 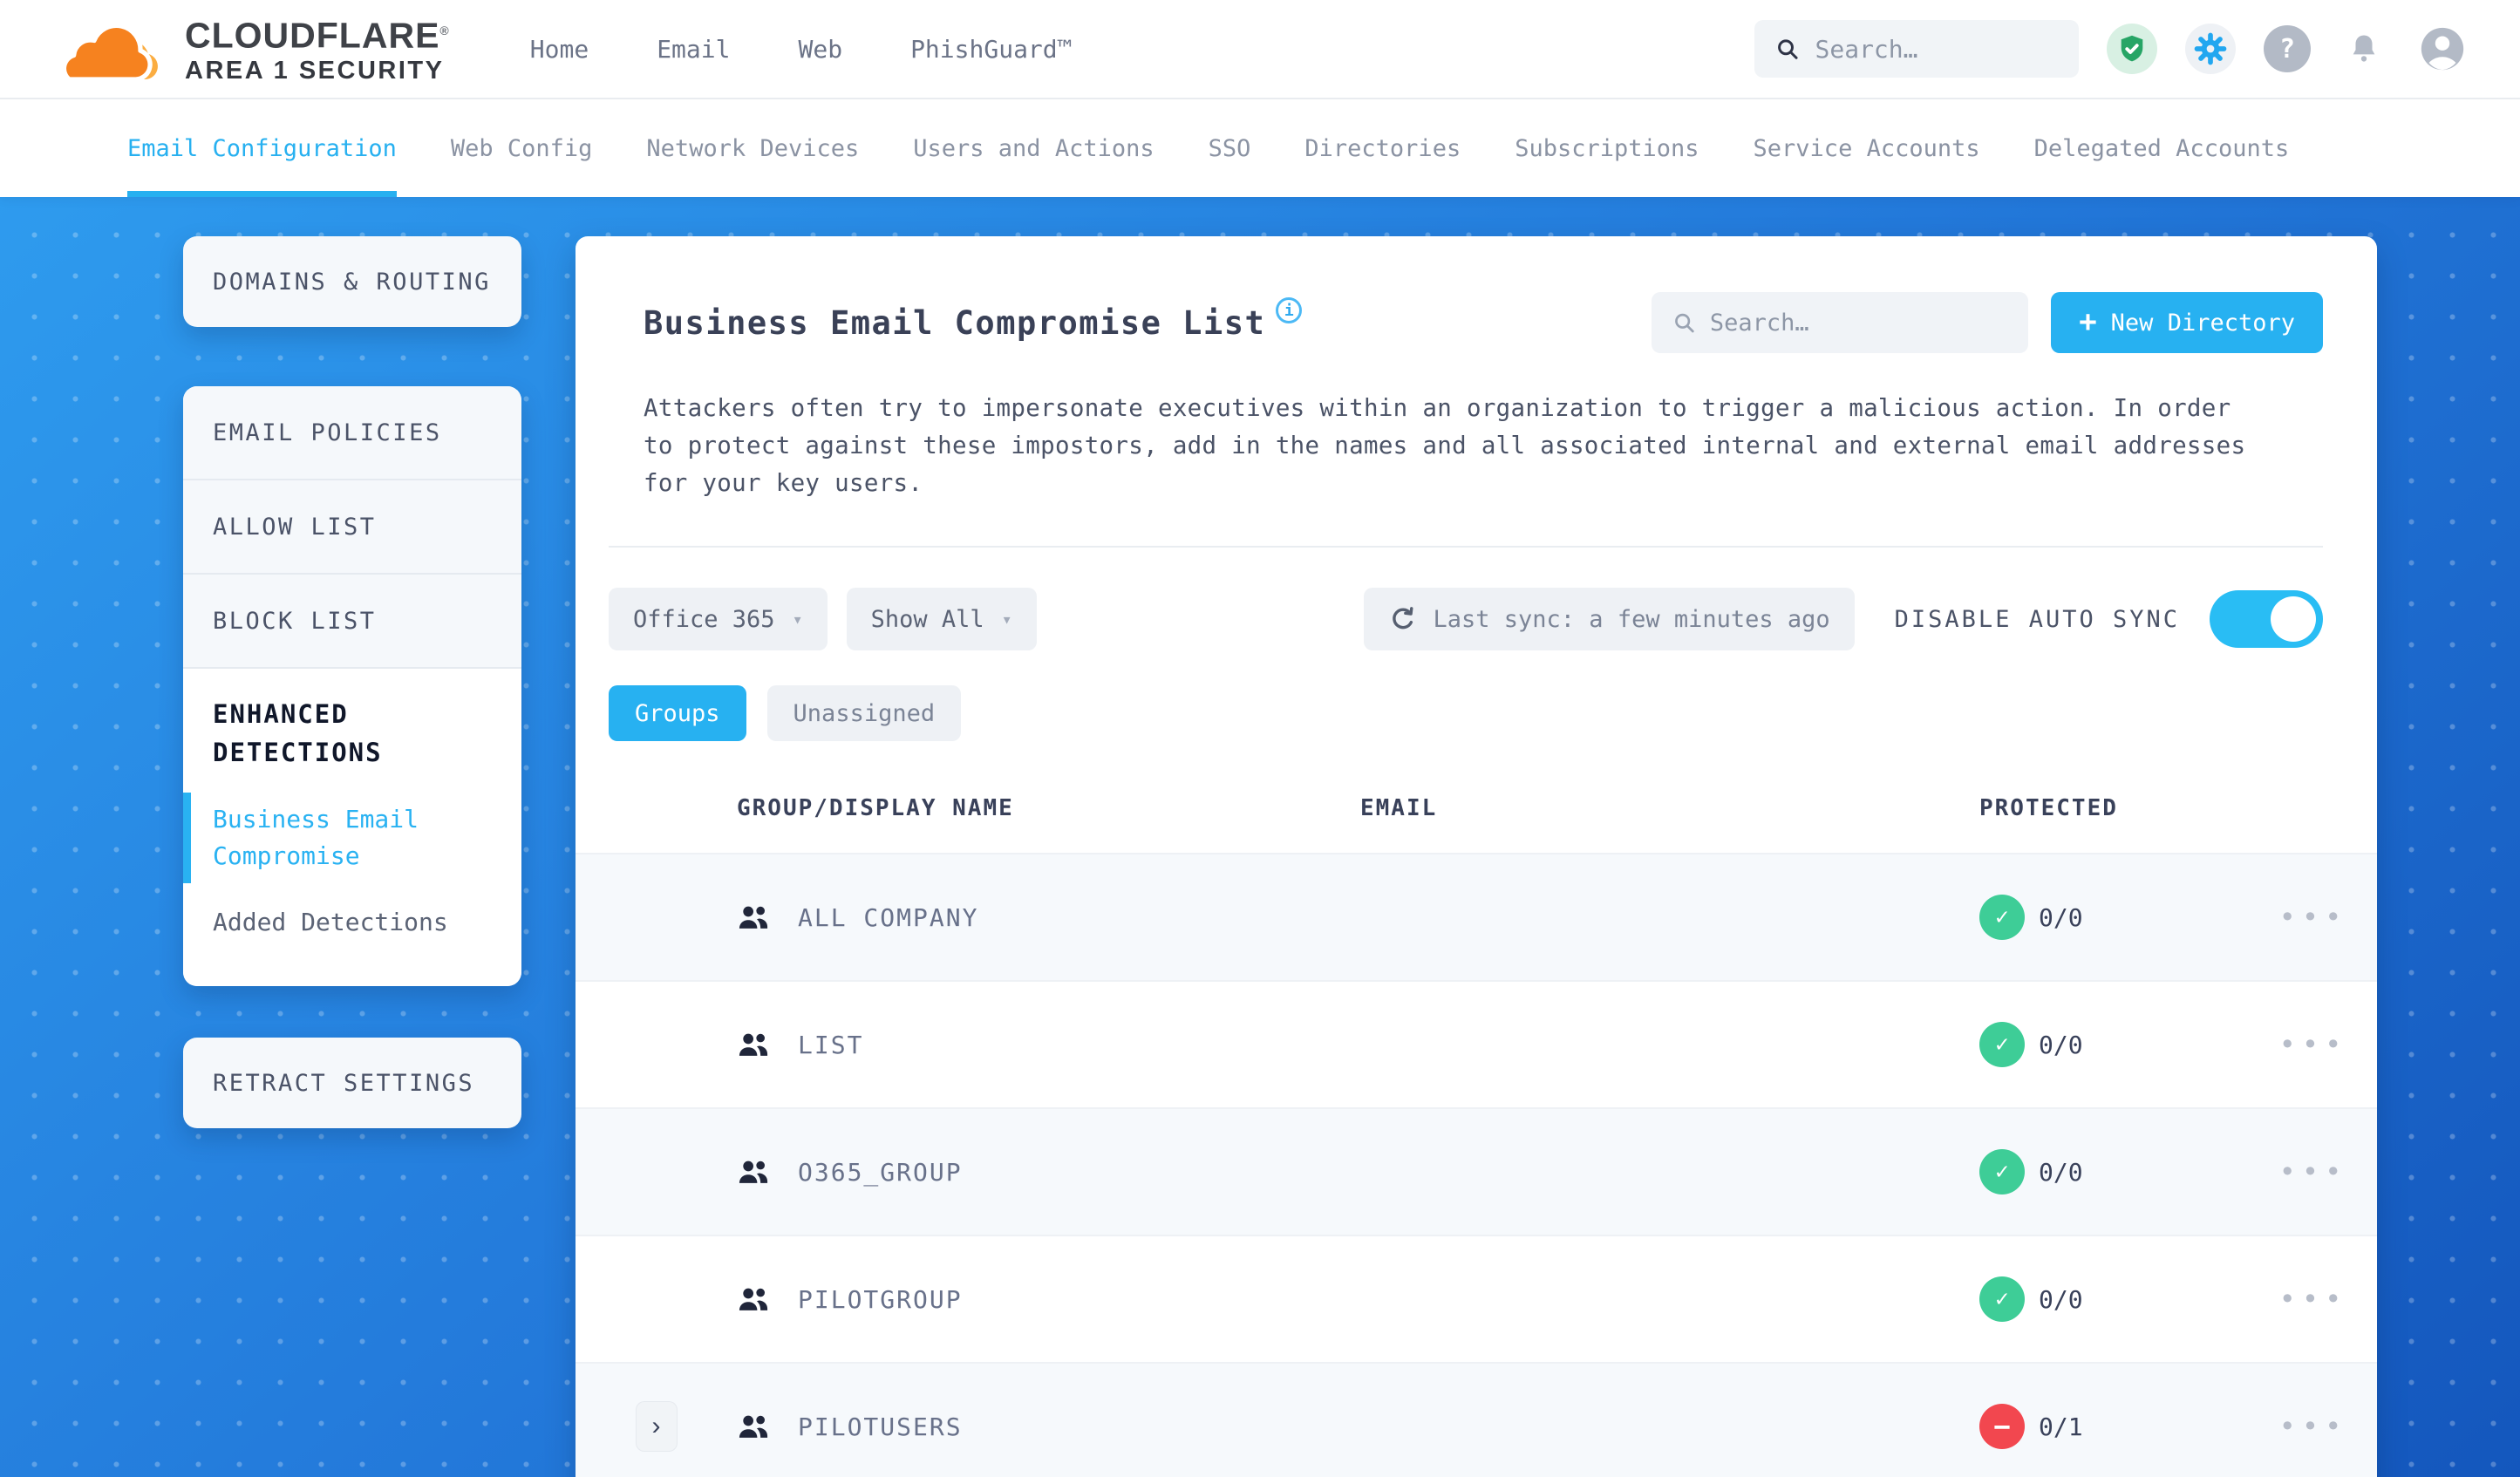 What do you see at coordinates (880, 1299) in the screenshot?
I see `group-name: PILOTGROUP` at bounding box center [880, 1299].